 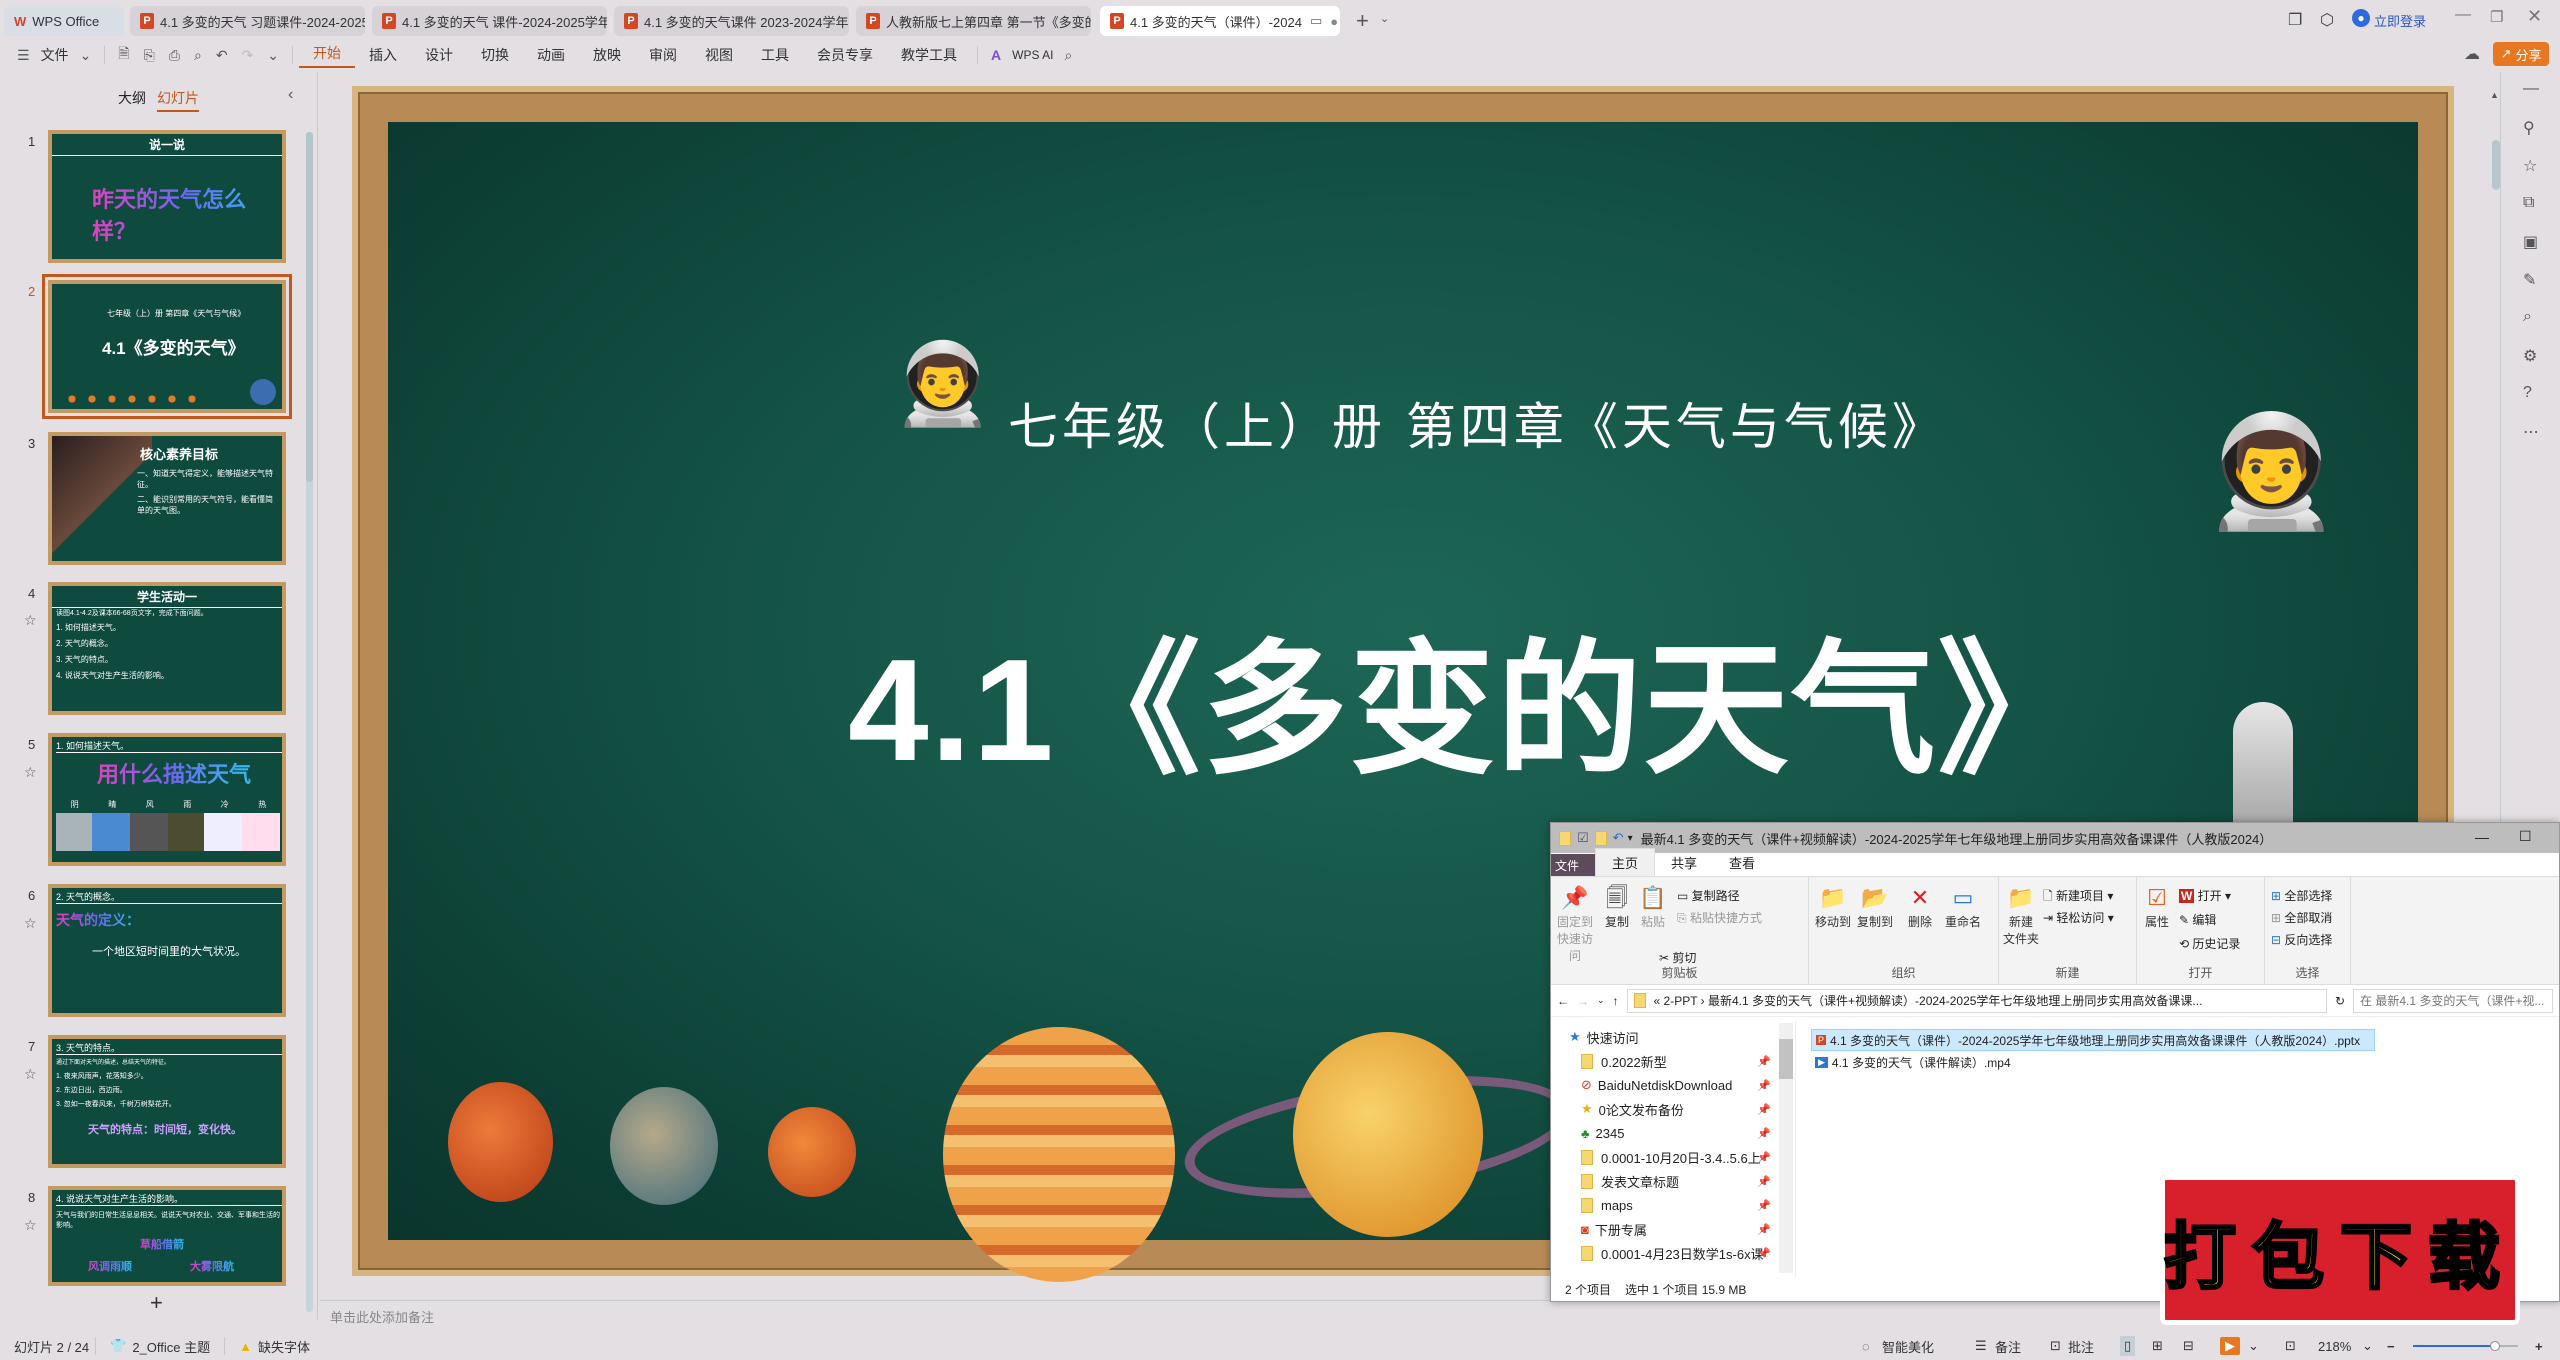 I want to click on help-icon: ?, so click(x=2527, y=393).